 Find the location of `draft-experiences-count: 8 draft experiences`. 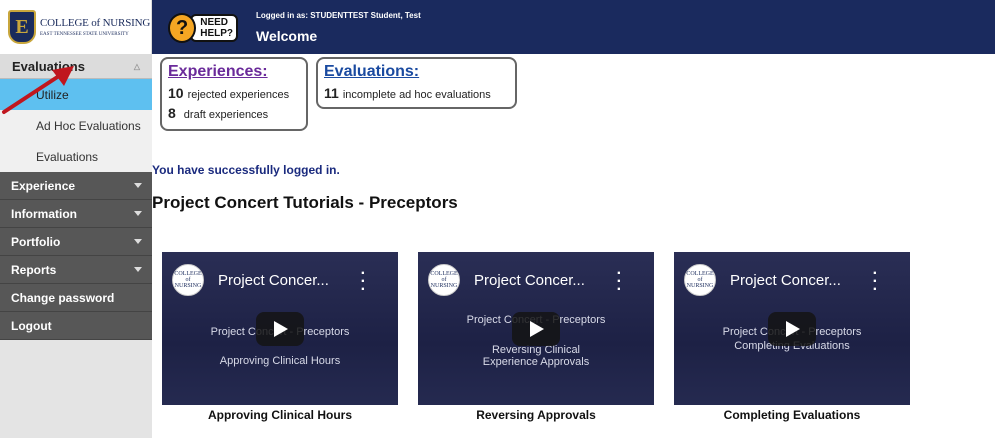

draft-experiences-count: 8 draft experiences is located at coordinates (234, 113).